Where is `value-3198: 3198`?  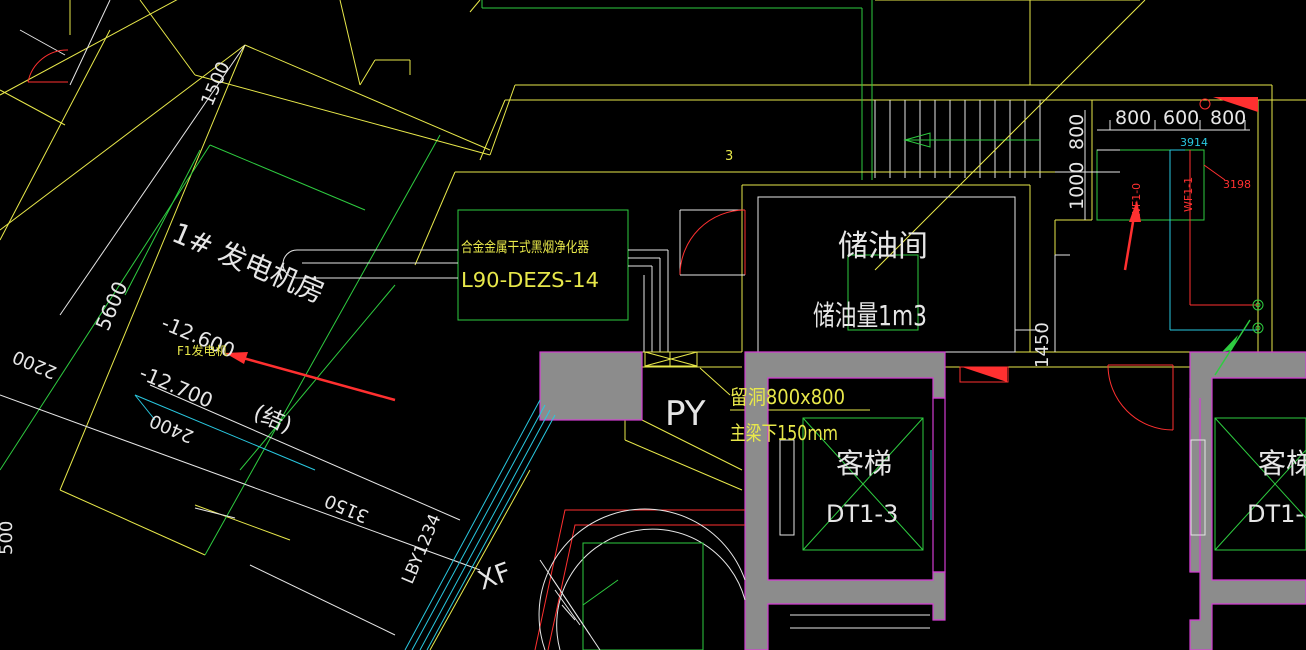 value-3198: 3198 is located at coordinates (1237, 184).